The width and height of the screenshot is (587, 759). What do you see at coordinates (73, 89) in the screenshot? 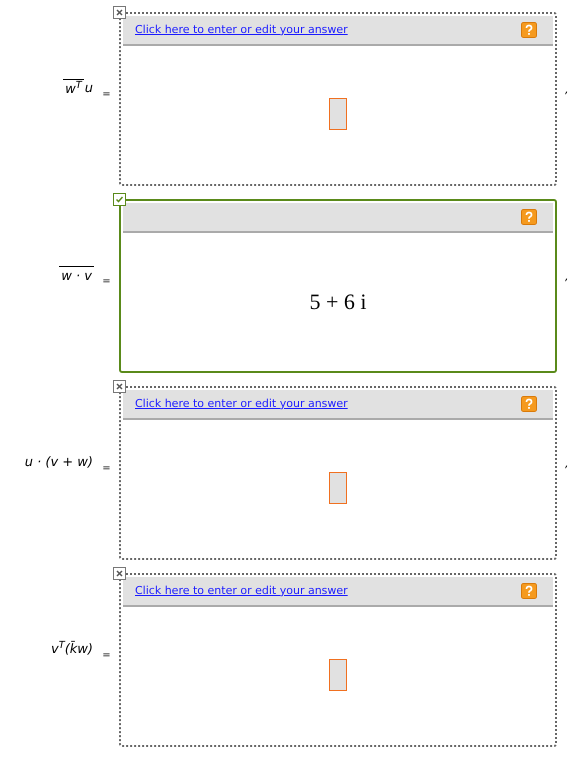
I see `math-expression: w$^{T}$` at bounding box center [73, 89].